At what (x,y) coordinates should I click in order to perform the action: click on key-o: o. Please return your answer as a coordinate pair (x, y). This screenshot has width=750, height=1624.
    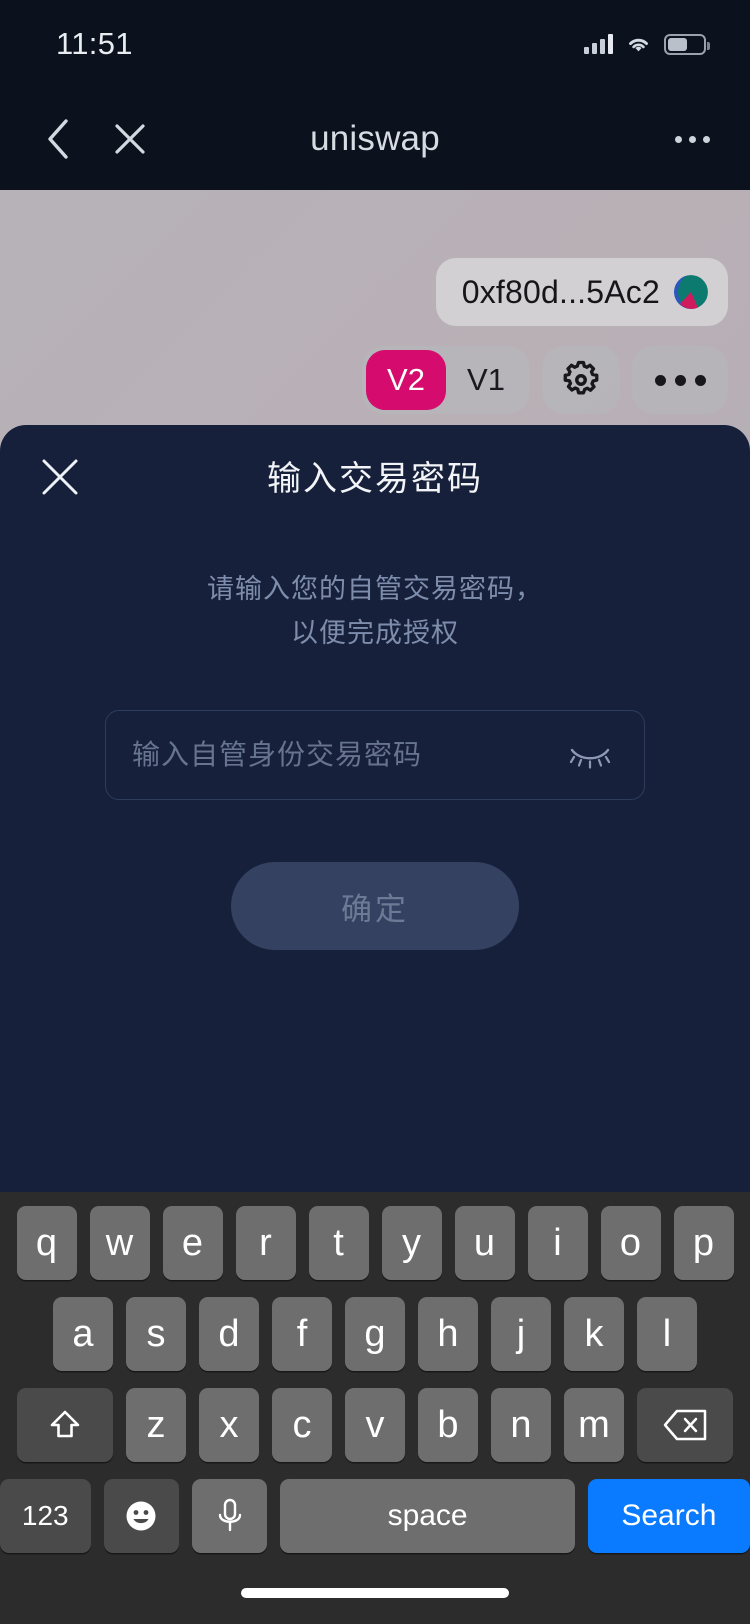
    Looking at the image, I should click on (630, 1243).